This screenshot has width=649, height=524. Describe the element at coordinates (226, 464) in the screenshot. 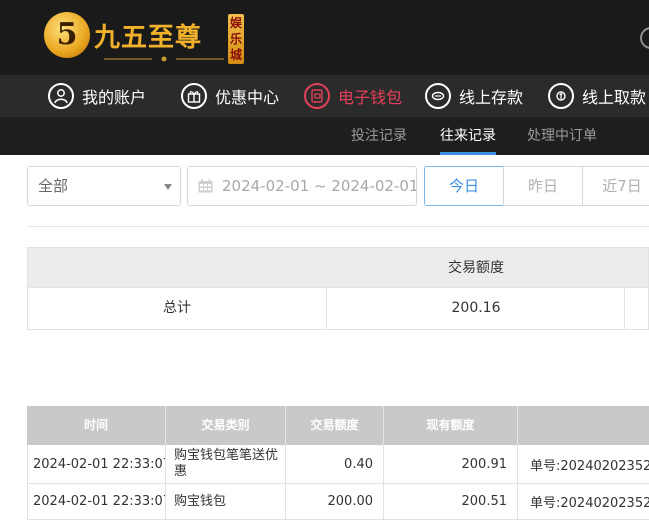

I see `cell-category: 购宝钱包笔笔送优惠` at that location.